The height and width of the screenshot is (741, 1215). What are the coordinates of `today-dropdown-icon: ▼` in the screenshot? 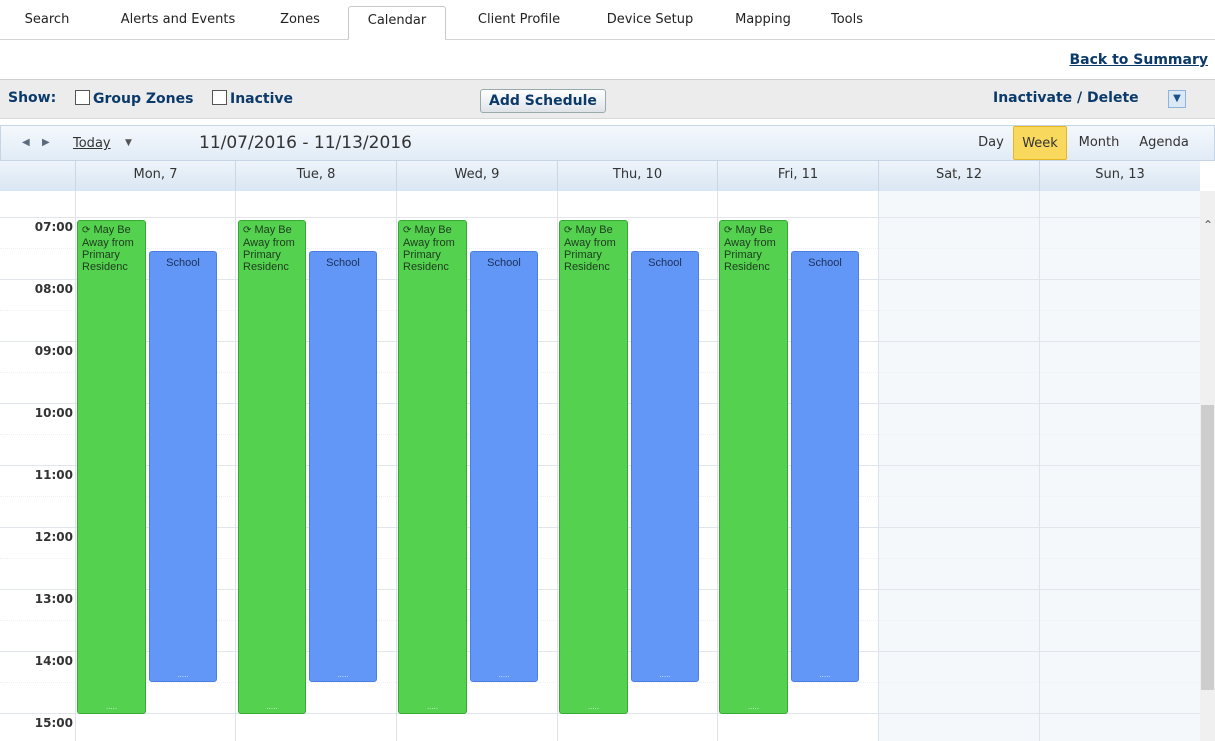 It's located at (128, 143).